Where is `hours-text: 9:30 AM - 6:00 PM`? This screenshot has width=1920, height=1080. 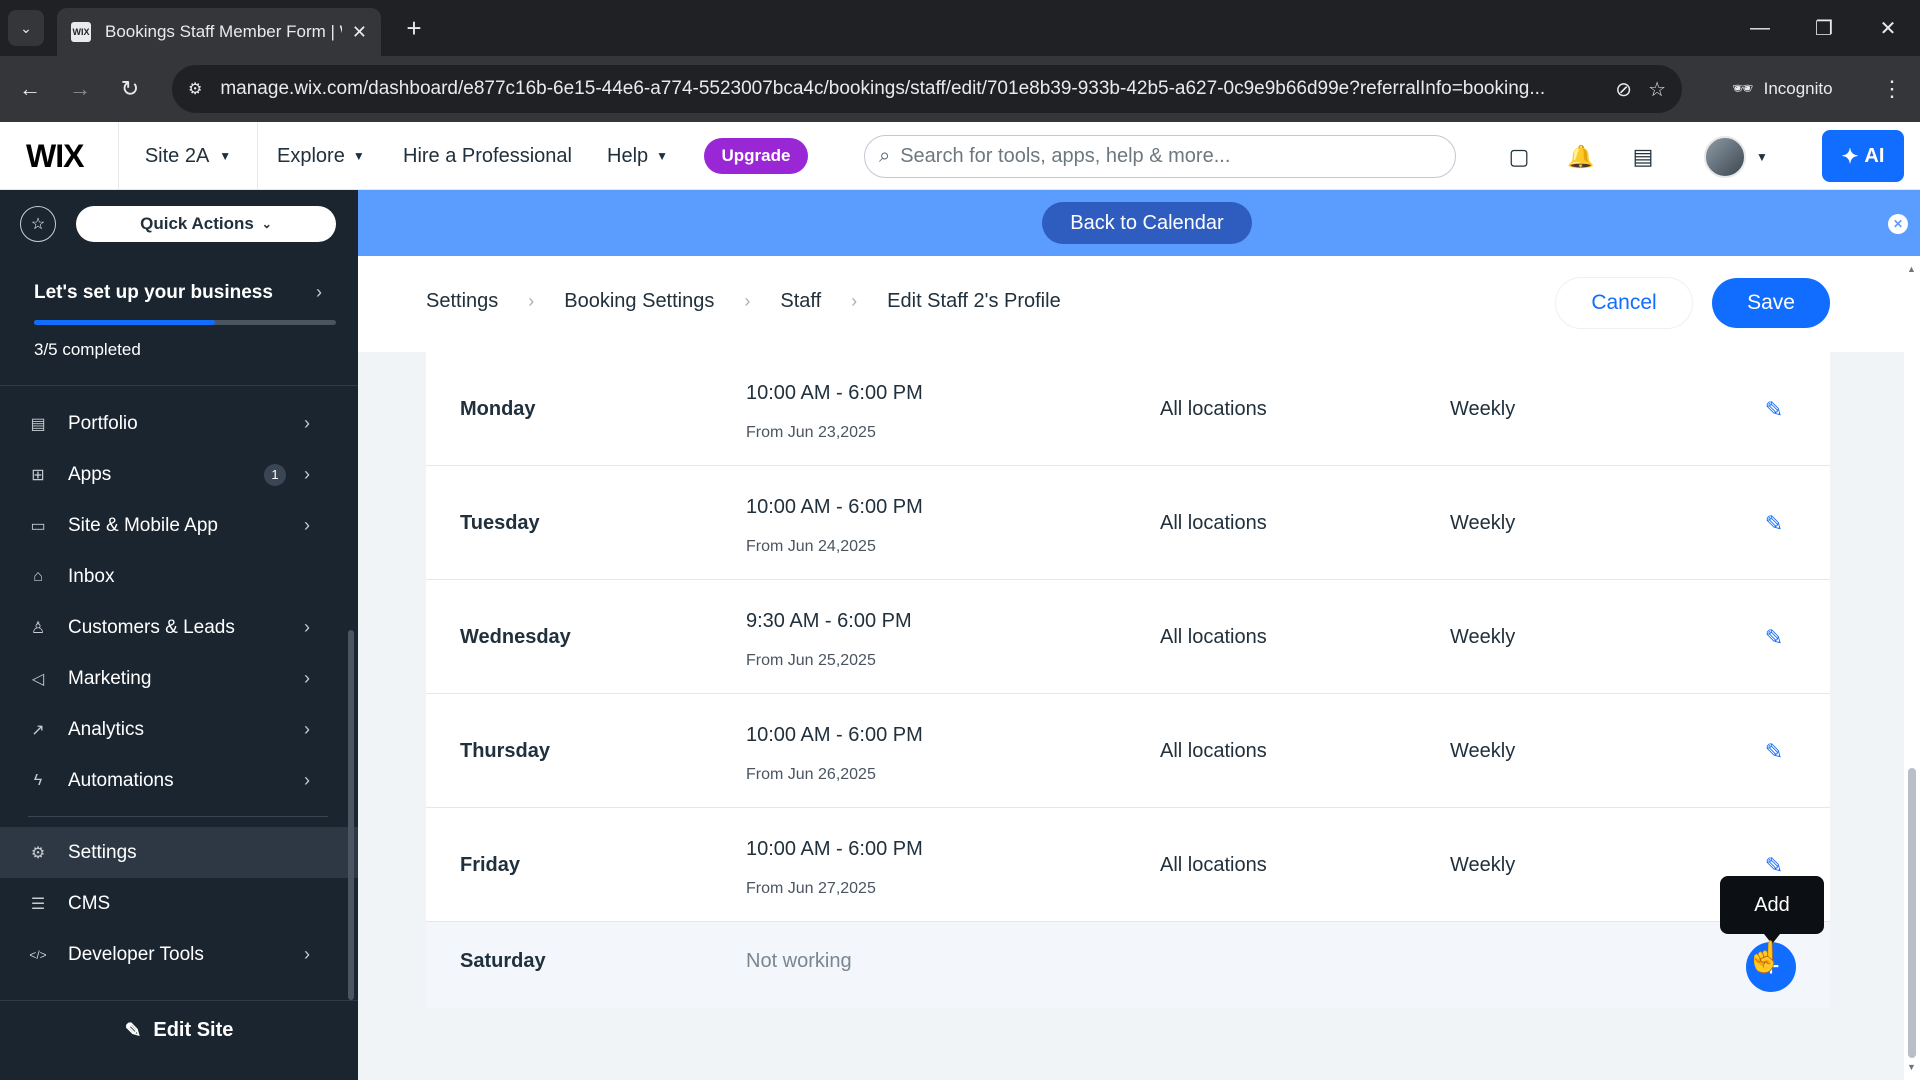 hours-text: 9:30 AM - 6:00 PM is located at coordinates (829, 621).